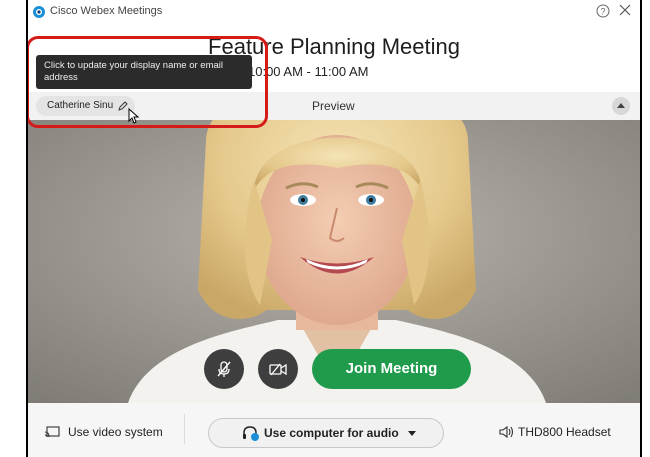 This screenshot has height=457, width=650. What do you see at coordinates (184, 429) in the screenshot?
I see `bottom-divider` at bounding box center [184, 429].